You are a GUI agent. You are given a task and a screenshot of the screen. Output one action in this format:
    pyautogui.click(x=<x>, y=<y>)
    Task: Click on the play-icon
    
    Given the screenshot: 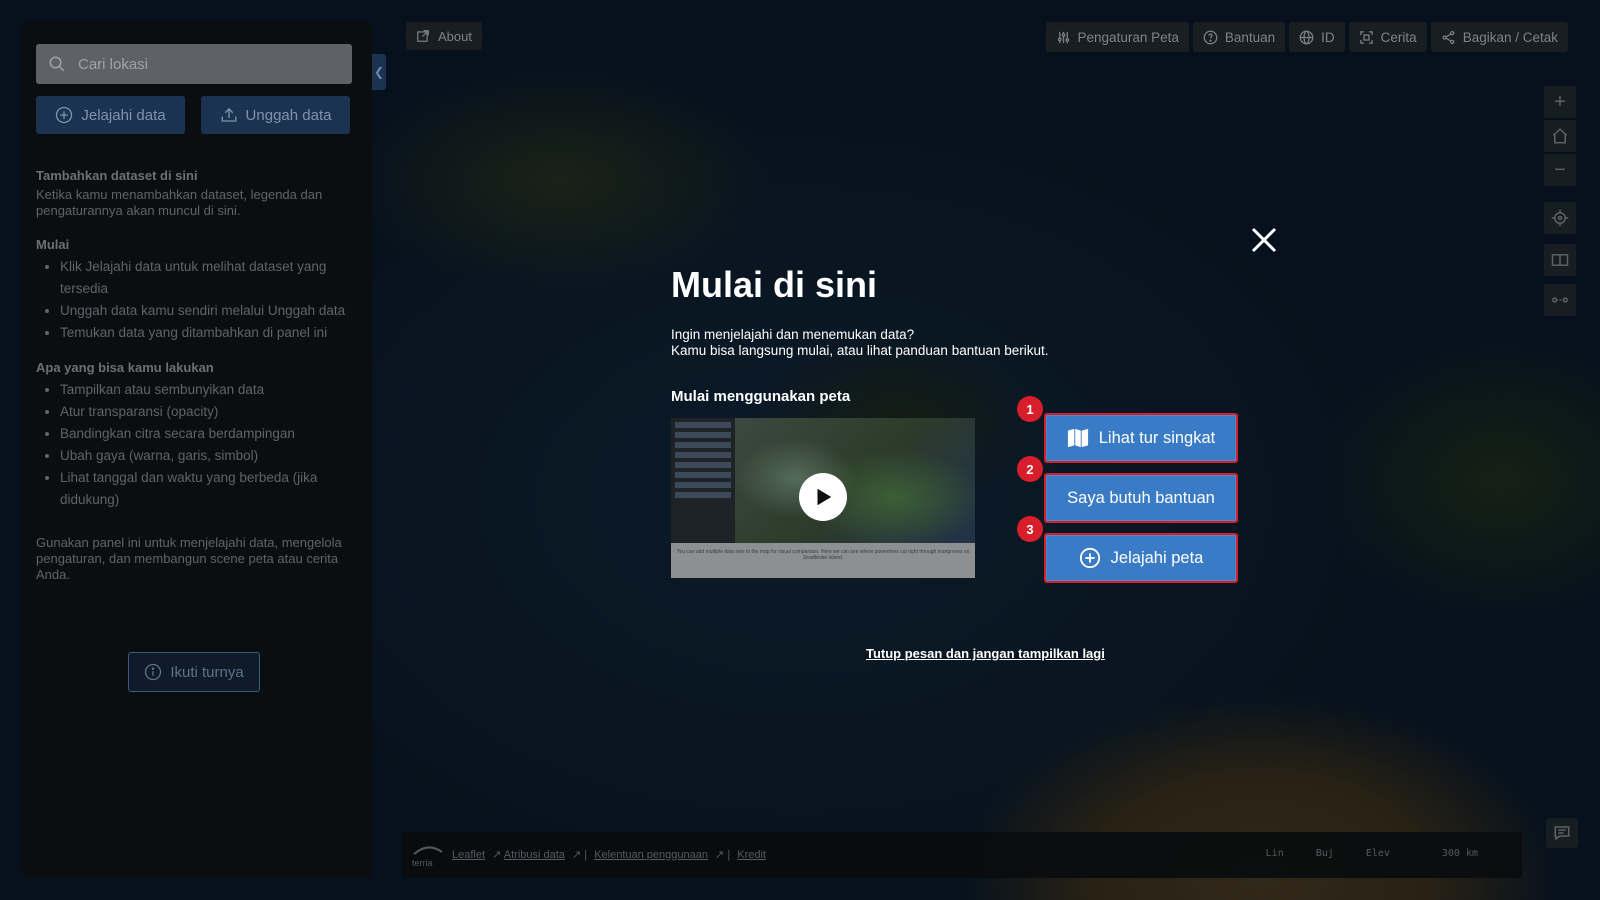 What is the action you would take?
    pyautogui.click(x=824, y=497)
    